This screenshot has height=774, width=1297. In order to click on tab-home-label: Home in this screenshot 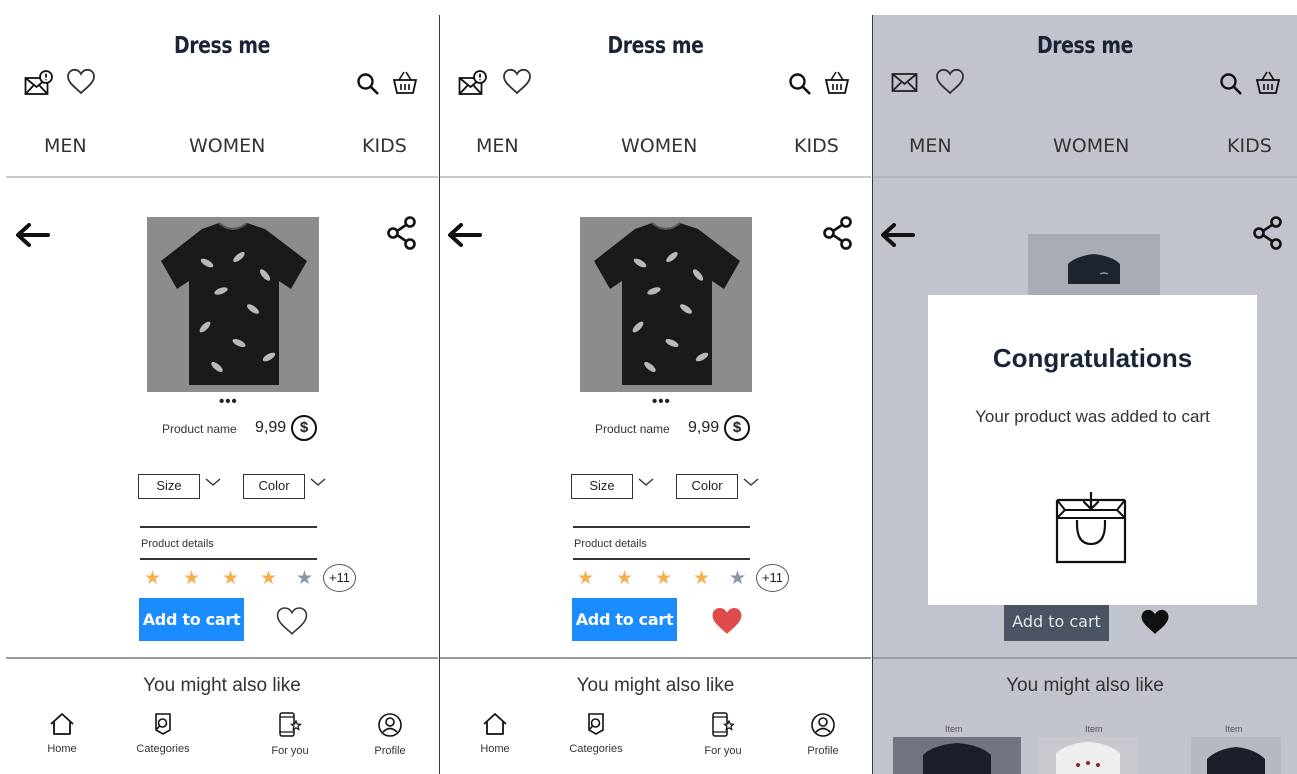, I will do `click(495, 749)`.